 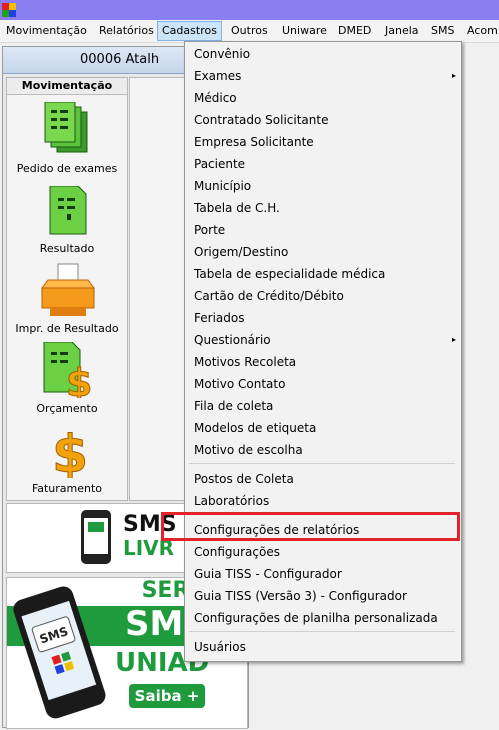 What do you see at coordinates (67, 488) in the screenshot?
I see `shortcut-label: Faturamento` at bounding box center [67, 488].